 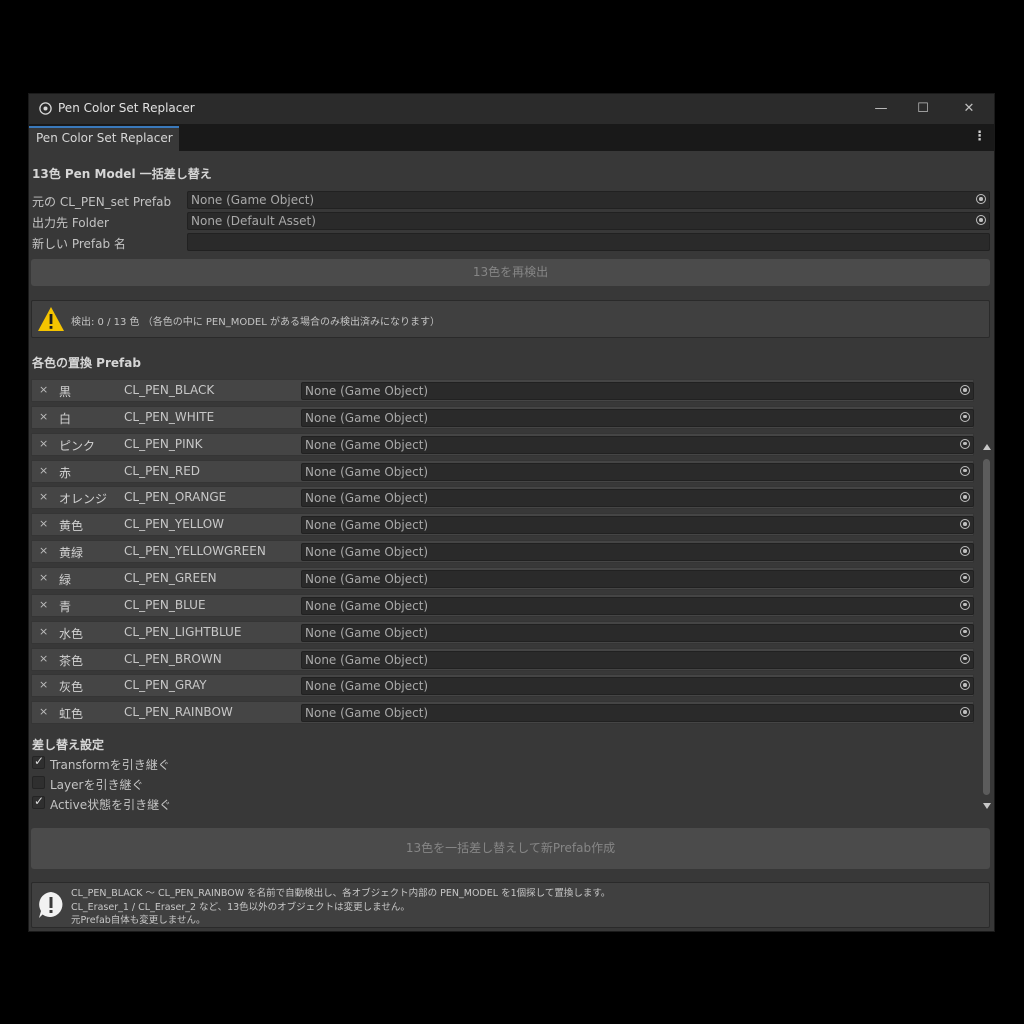 I want to click on pen-id-label: CL_PEN_PINK, so click(x=163, y=443).